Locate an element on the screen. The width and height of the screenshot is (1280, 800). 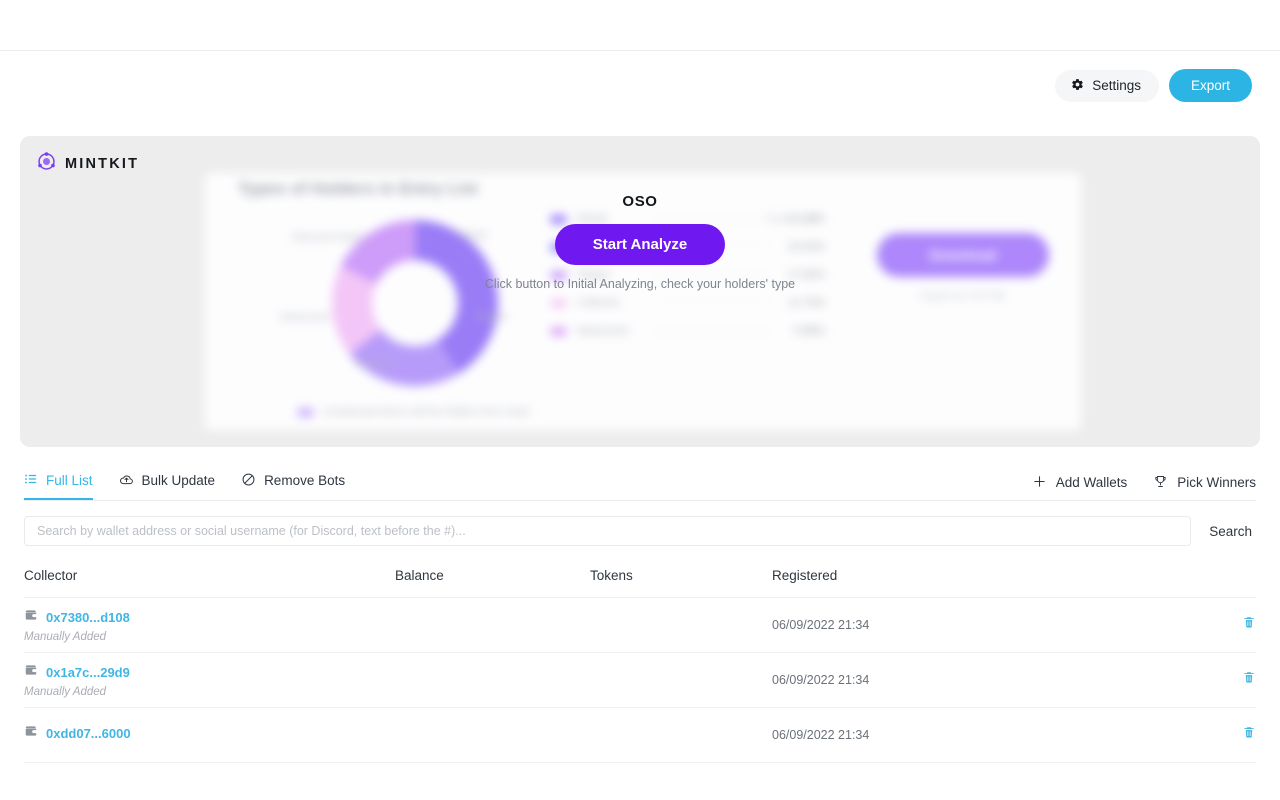
search-button: Search is located at coordinates (1230, 531).